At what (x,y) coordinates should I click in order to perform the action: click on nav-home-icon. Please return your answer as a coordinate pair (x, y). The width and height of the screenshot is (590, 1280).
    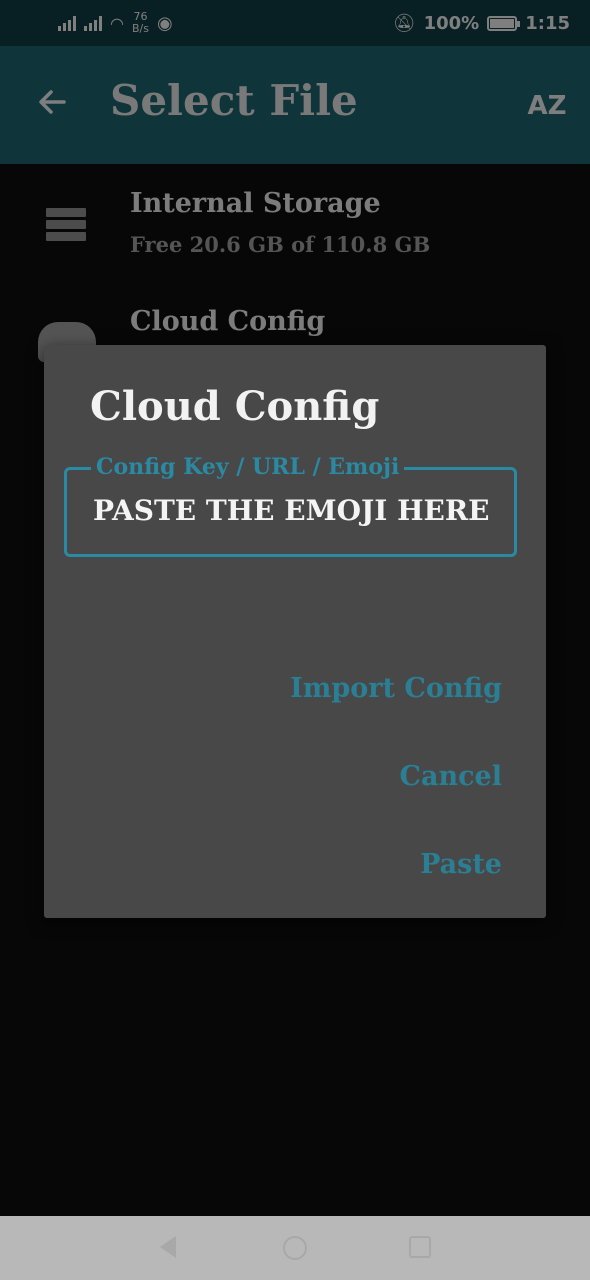
    Looking at the image, I should click on (295, 1248).